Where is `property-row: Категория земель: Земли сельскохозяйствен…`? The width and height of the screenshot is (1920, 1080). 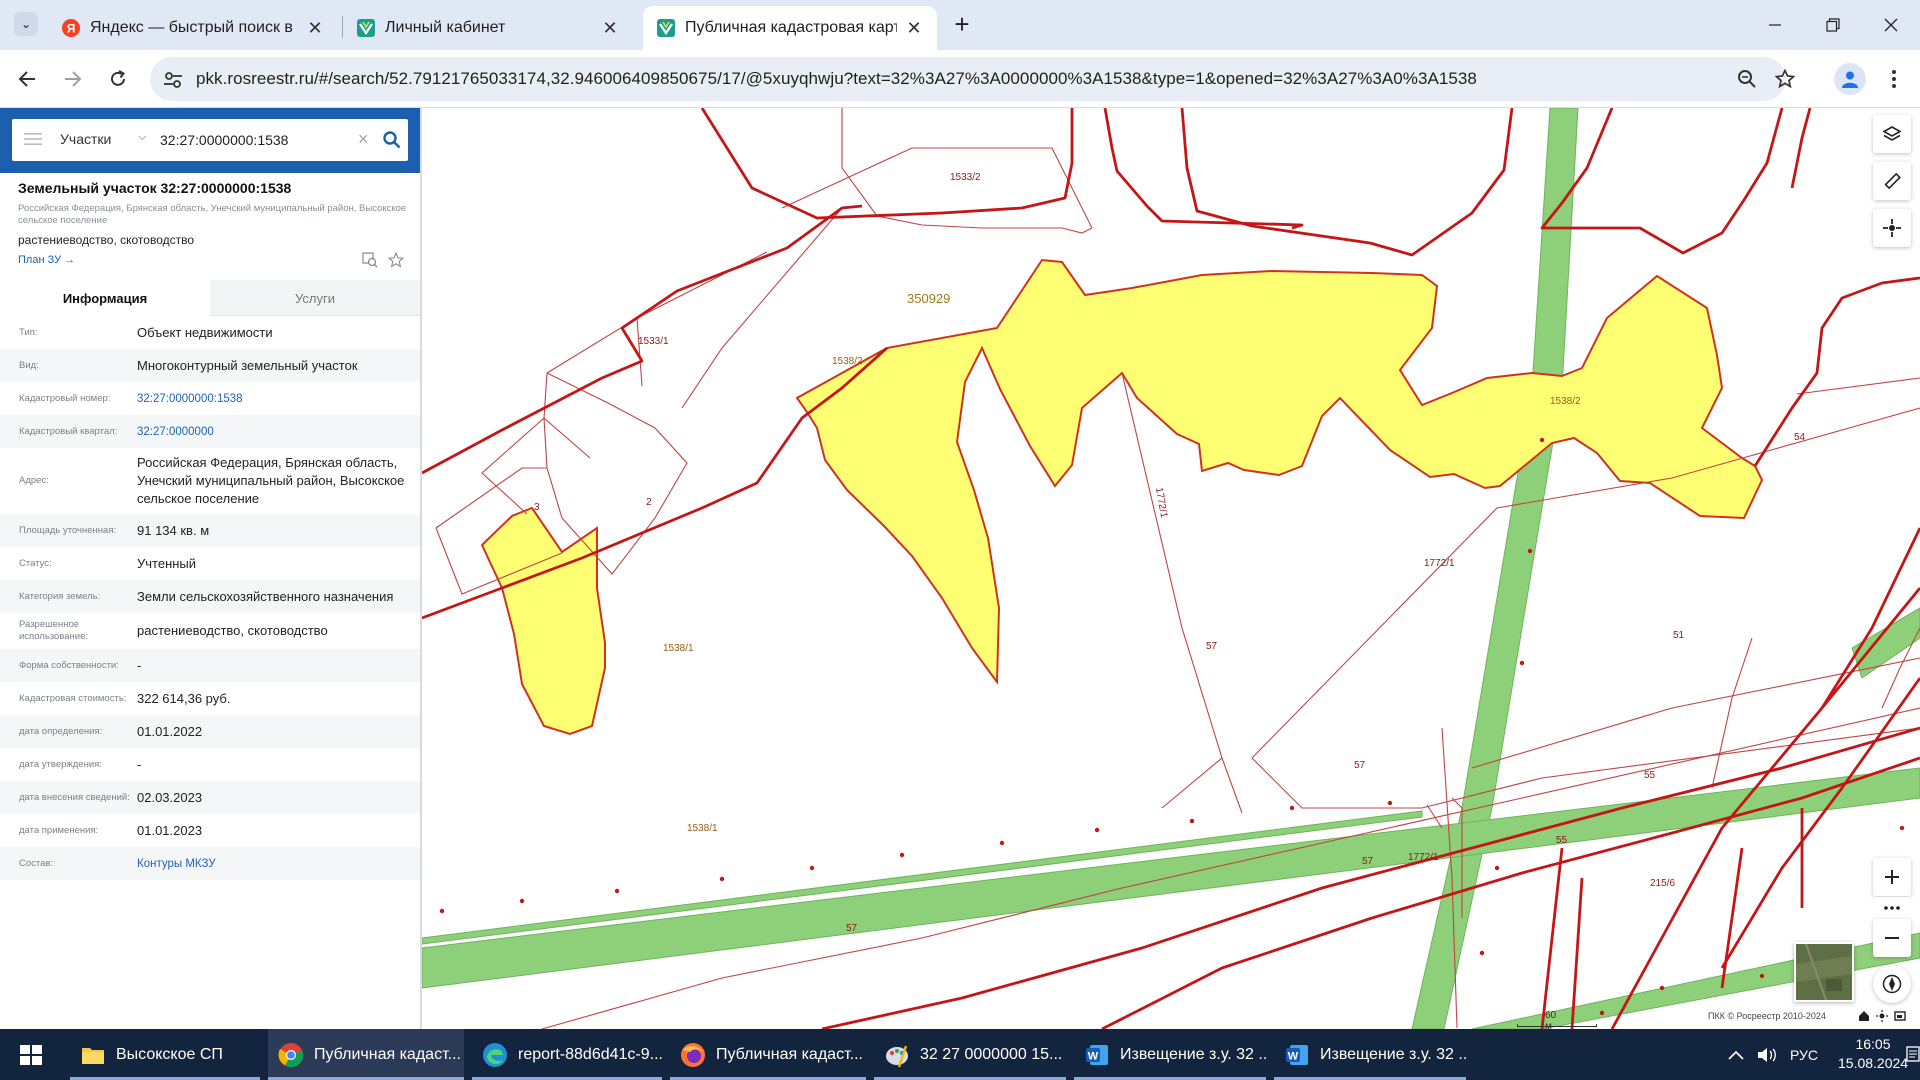
property-row: Категория земель: Земли сельскохозяйствен… is located at coordinates (210, 596).